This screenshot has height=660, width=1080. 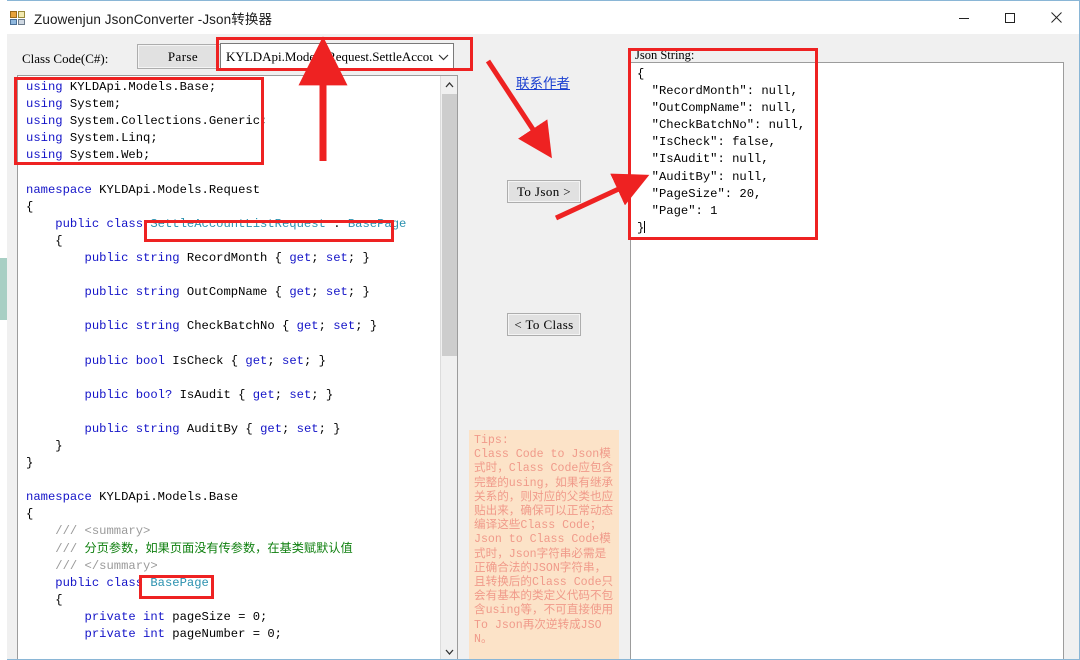 What do you see at coordinates (88, 155) in the screenshot?
I see `code-line: using System.Web;` at bounding box center [88, 155].